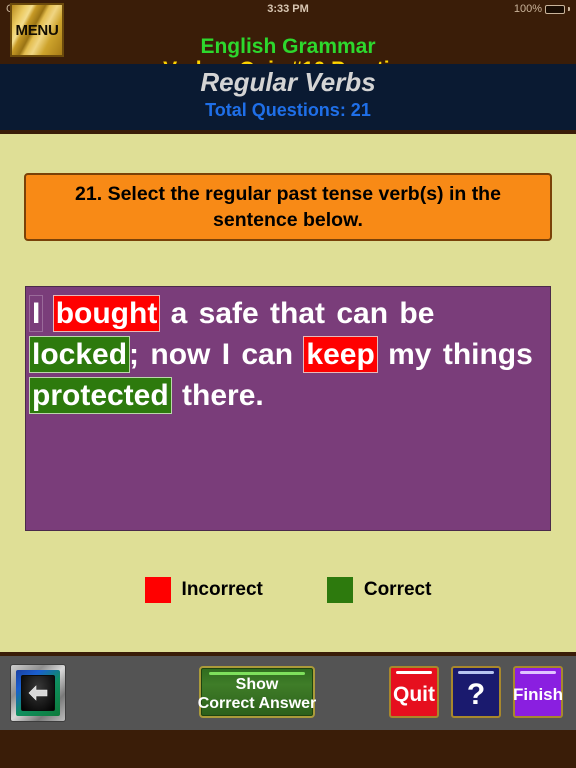 This screenshot has height=768, width=576. What do you see at coordinates (340, 354) in the screenshot?
I see `sentence-word-red: keep` at bounding box center [340, 354].